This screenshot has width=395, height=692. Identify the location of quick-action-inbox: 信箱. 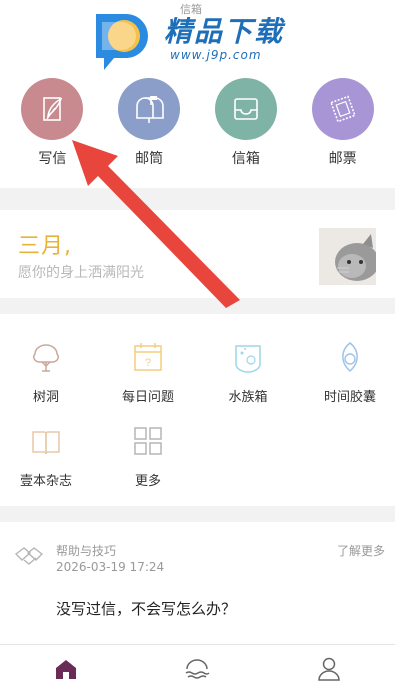
(246, 123).